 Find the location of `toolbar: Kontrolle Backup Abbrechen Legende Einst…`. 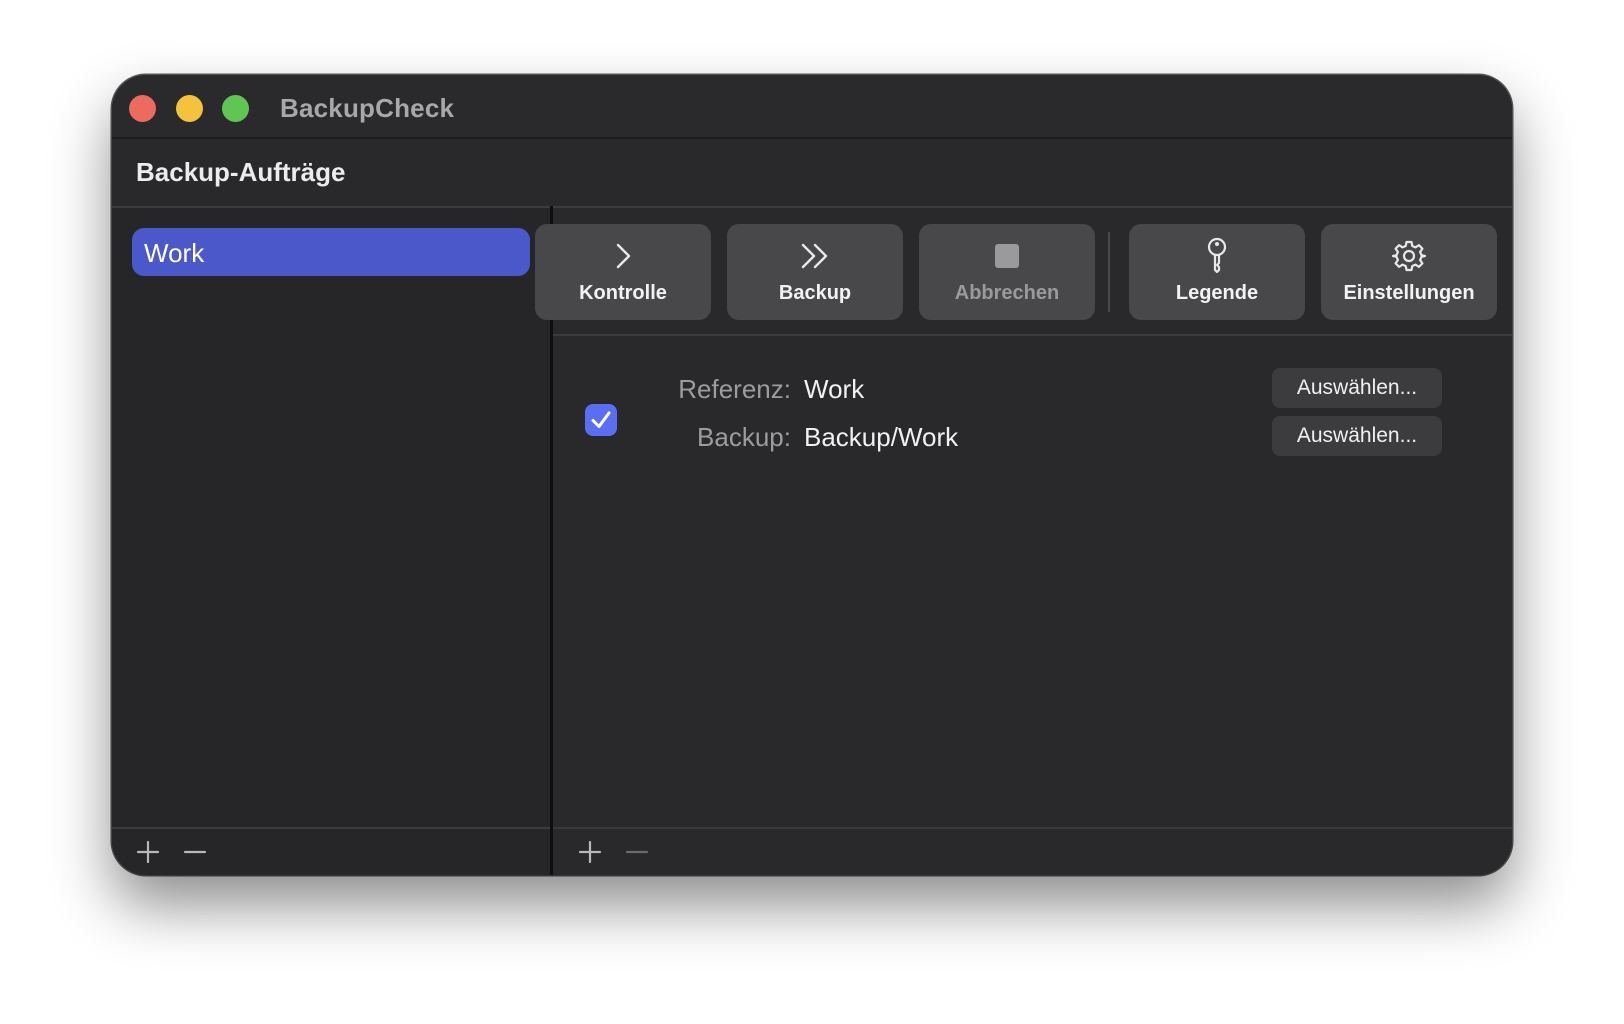

toolbar: Kontrolle Backup Abbrechen Legende Einst… is located at coordinates (1023, 272).